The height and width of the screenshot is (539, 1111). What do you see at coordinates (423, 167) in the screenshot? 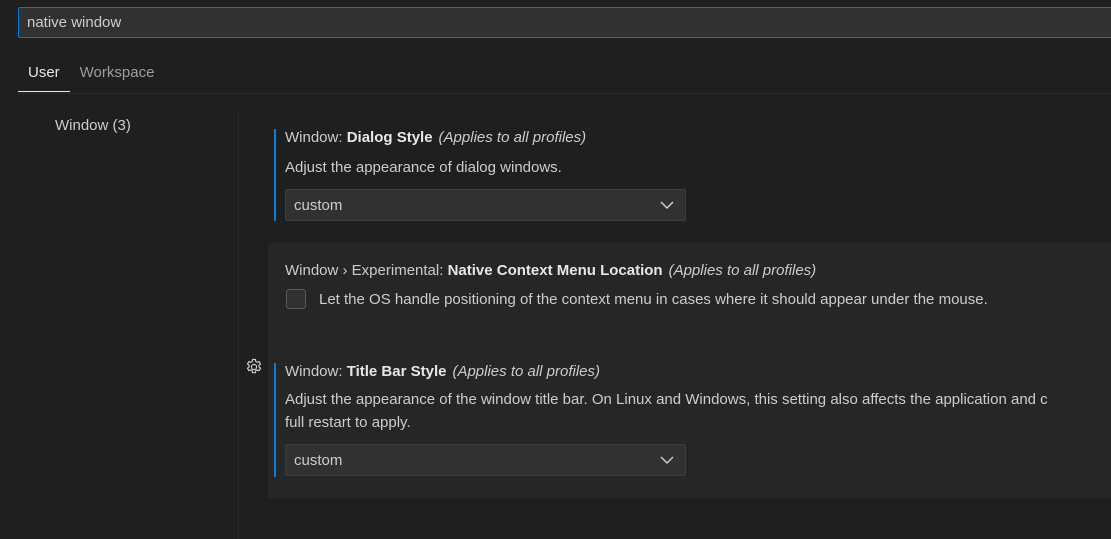
I see `setting-description: Adjust the appearance of dialog windows.` at bounding box center [423, 167].